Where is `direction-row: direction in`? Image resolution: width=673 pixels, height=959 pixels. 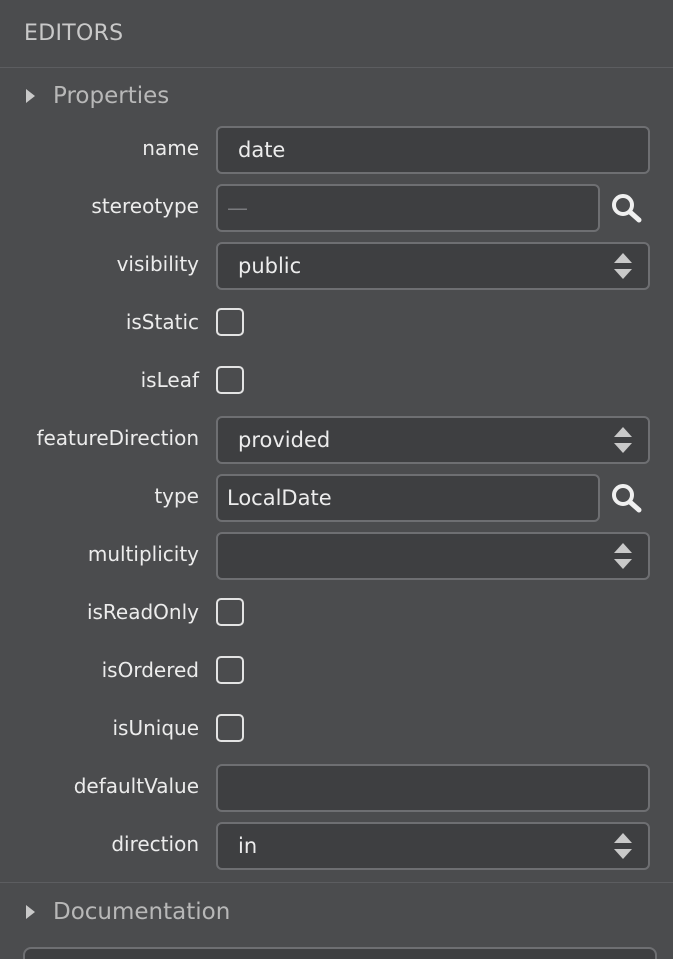
direction-row: direction in is located at coordinates (336, 851).